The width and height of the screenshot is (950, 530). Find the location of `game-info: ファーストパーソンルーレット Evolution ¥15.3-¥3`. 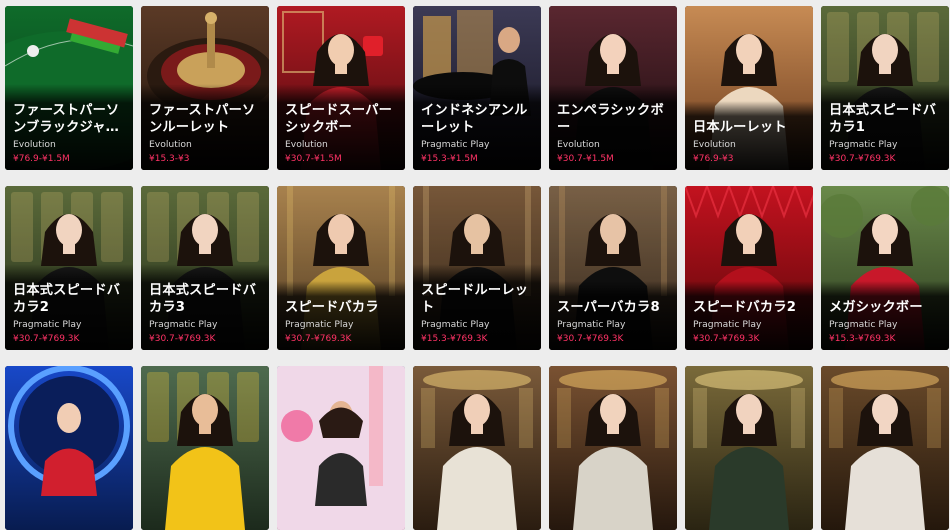

game-info: ファーストパーソンルーレット Evolution ¥15.3-¥3 is located at coordinates (205, 127).